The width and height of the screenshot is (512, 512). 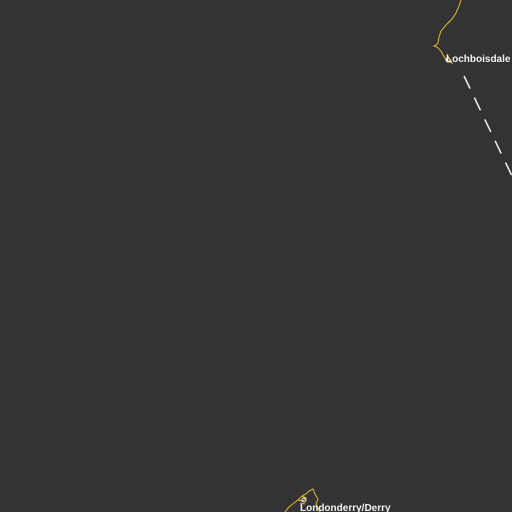 I want to click on place-label-lochboisdale: Lochboisdale, so click(x=478, y=59).